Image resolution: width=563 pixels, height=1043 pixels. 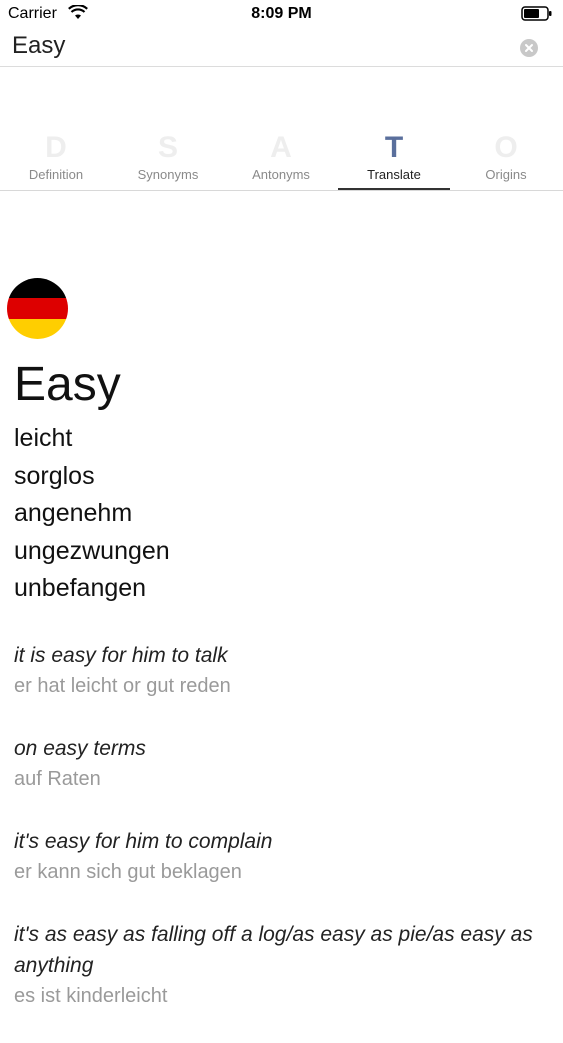 I want to click on status-bar: Carrier 8:09 PM, so click(x=281, y=15).